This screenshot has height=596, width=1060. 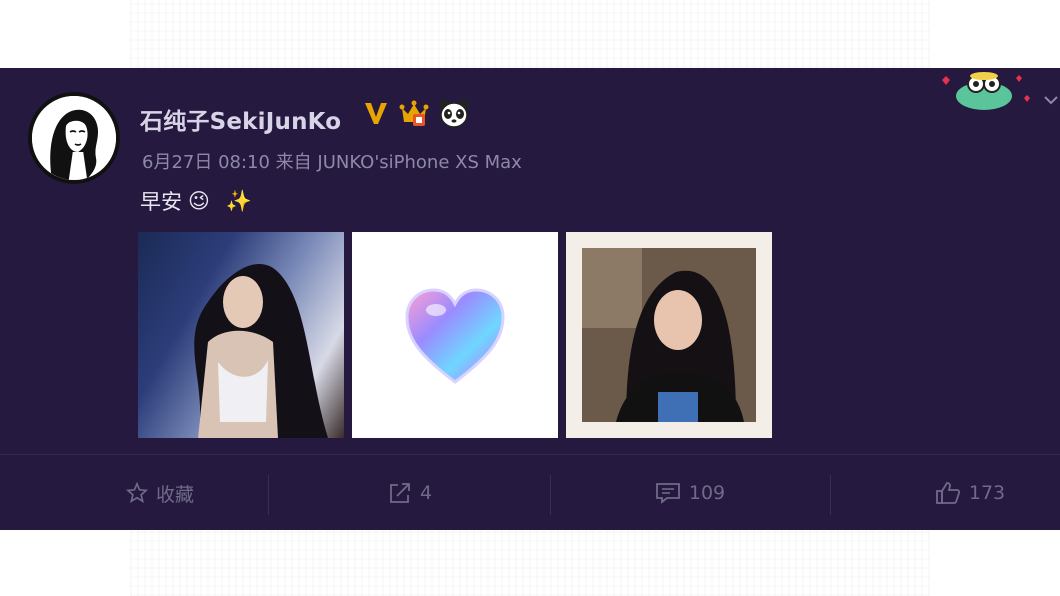 I want to click on sticker-icon, so click(x=986, y=91).